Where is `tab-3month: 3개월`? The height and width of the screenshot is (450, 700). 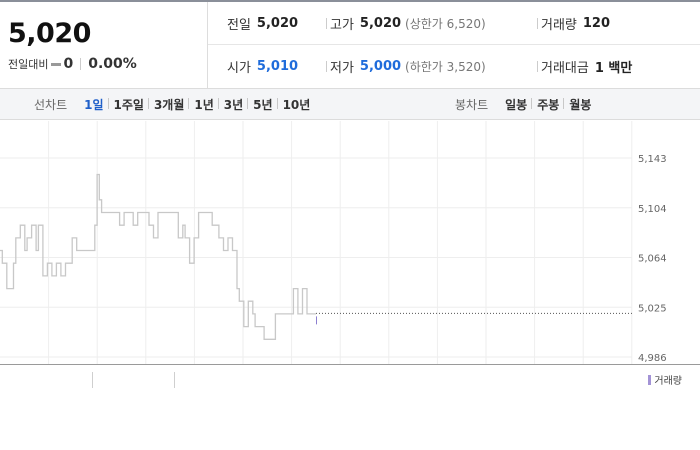 tab-3month: 3개월 is located at coordinates (168, 104).